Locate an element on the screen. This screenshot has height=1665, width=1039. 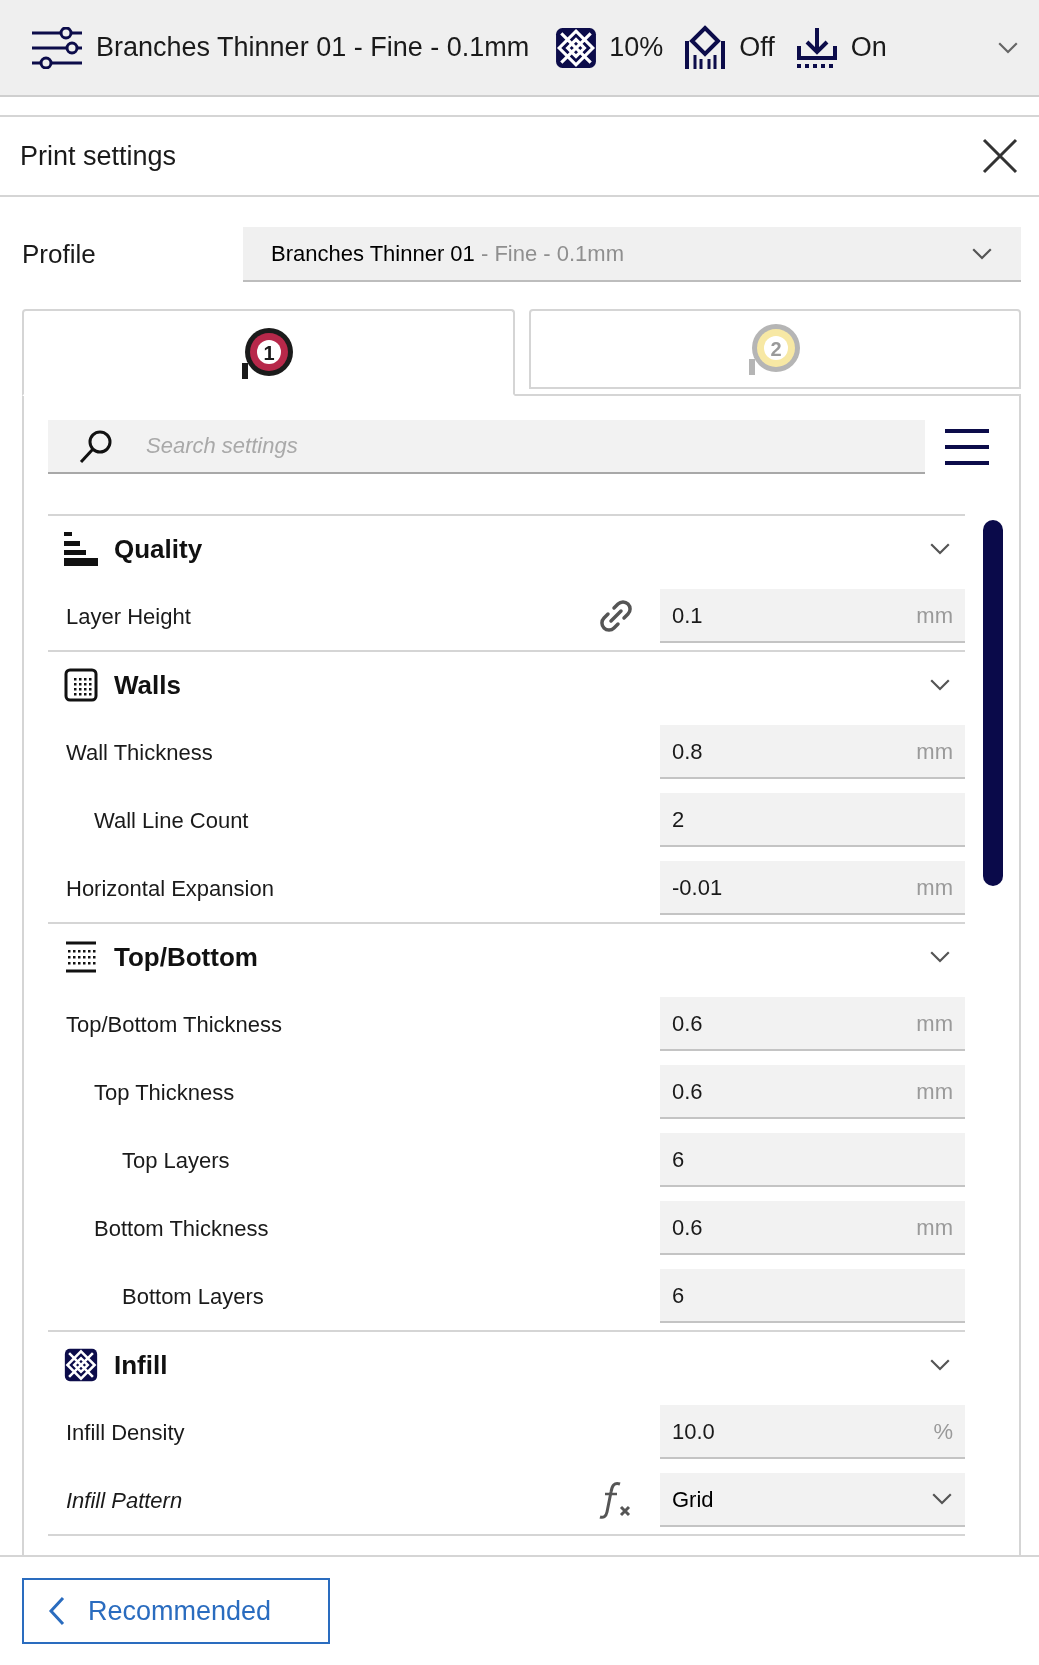
setting-field: 0.8 mm is located at coordinates (812, 752).